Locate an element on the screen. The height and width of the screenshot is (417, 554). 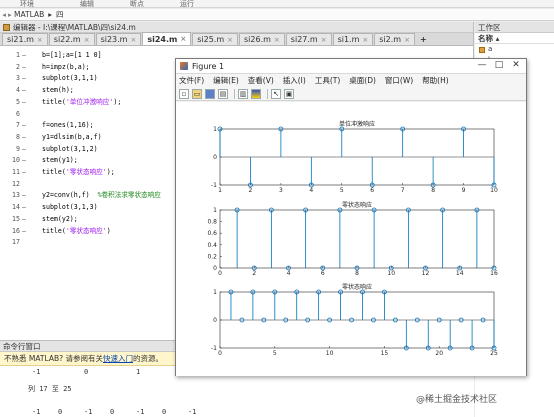
editor-tab: si21.m × is located at coordinates (25, 39).